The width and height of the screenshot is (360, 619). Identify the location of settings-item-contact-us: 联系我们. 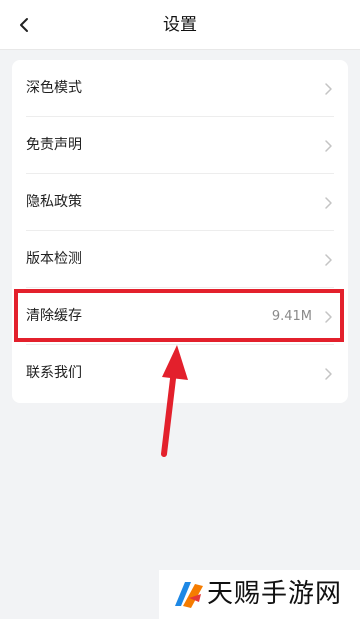
(180, 373).